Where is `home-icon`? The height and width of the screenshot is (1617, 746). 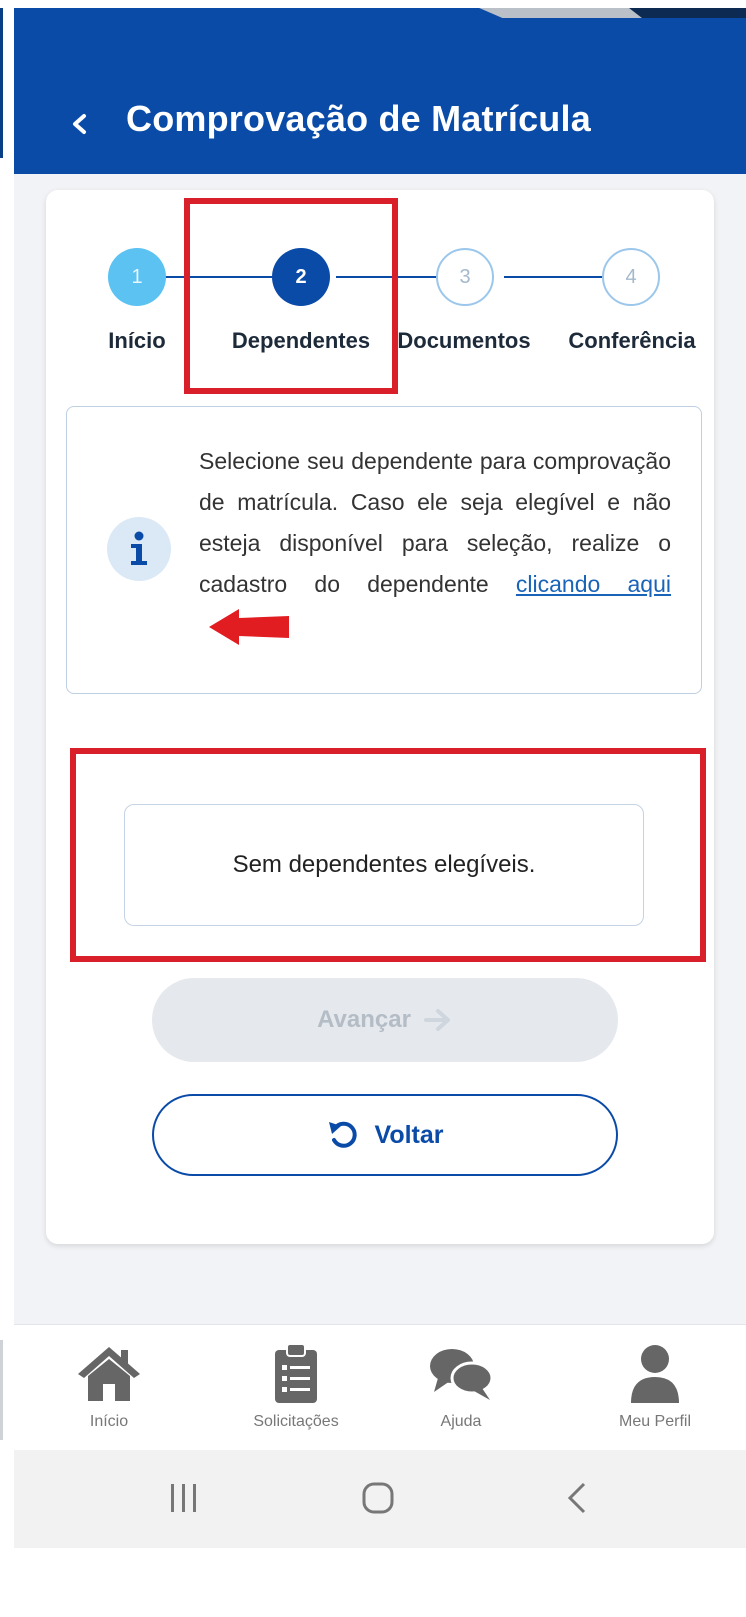
home-icon is located at coordinates (109, 1374).